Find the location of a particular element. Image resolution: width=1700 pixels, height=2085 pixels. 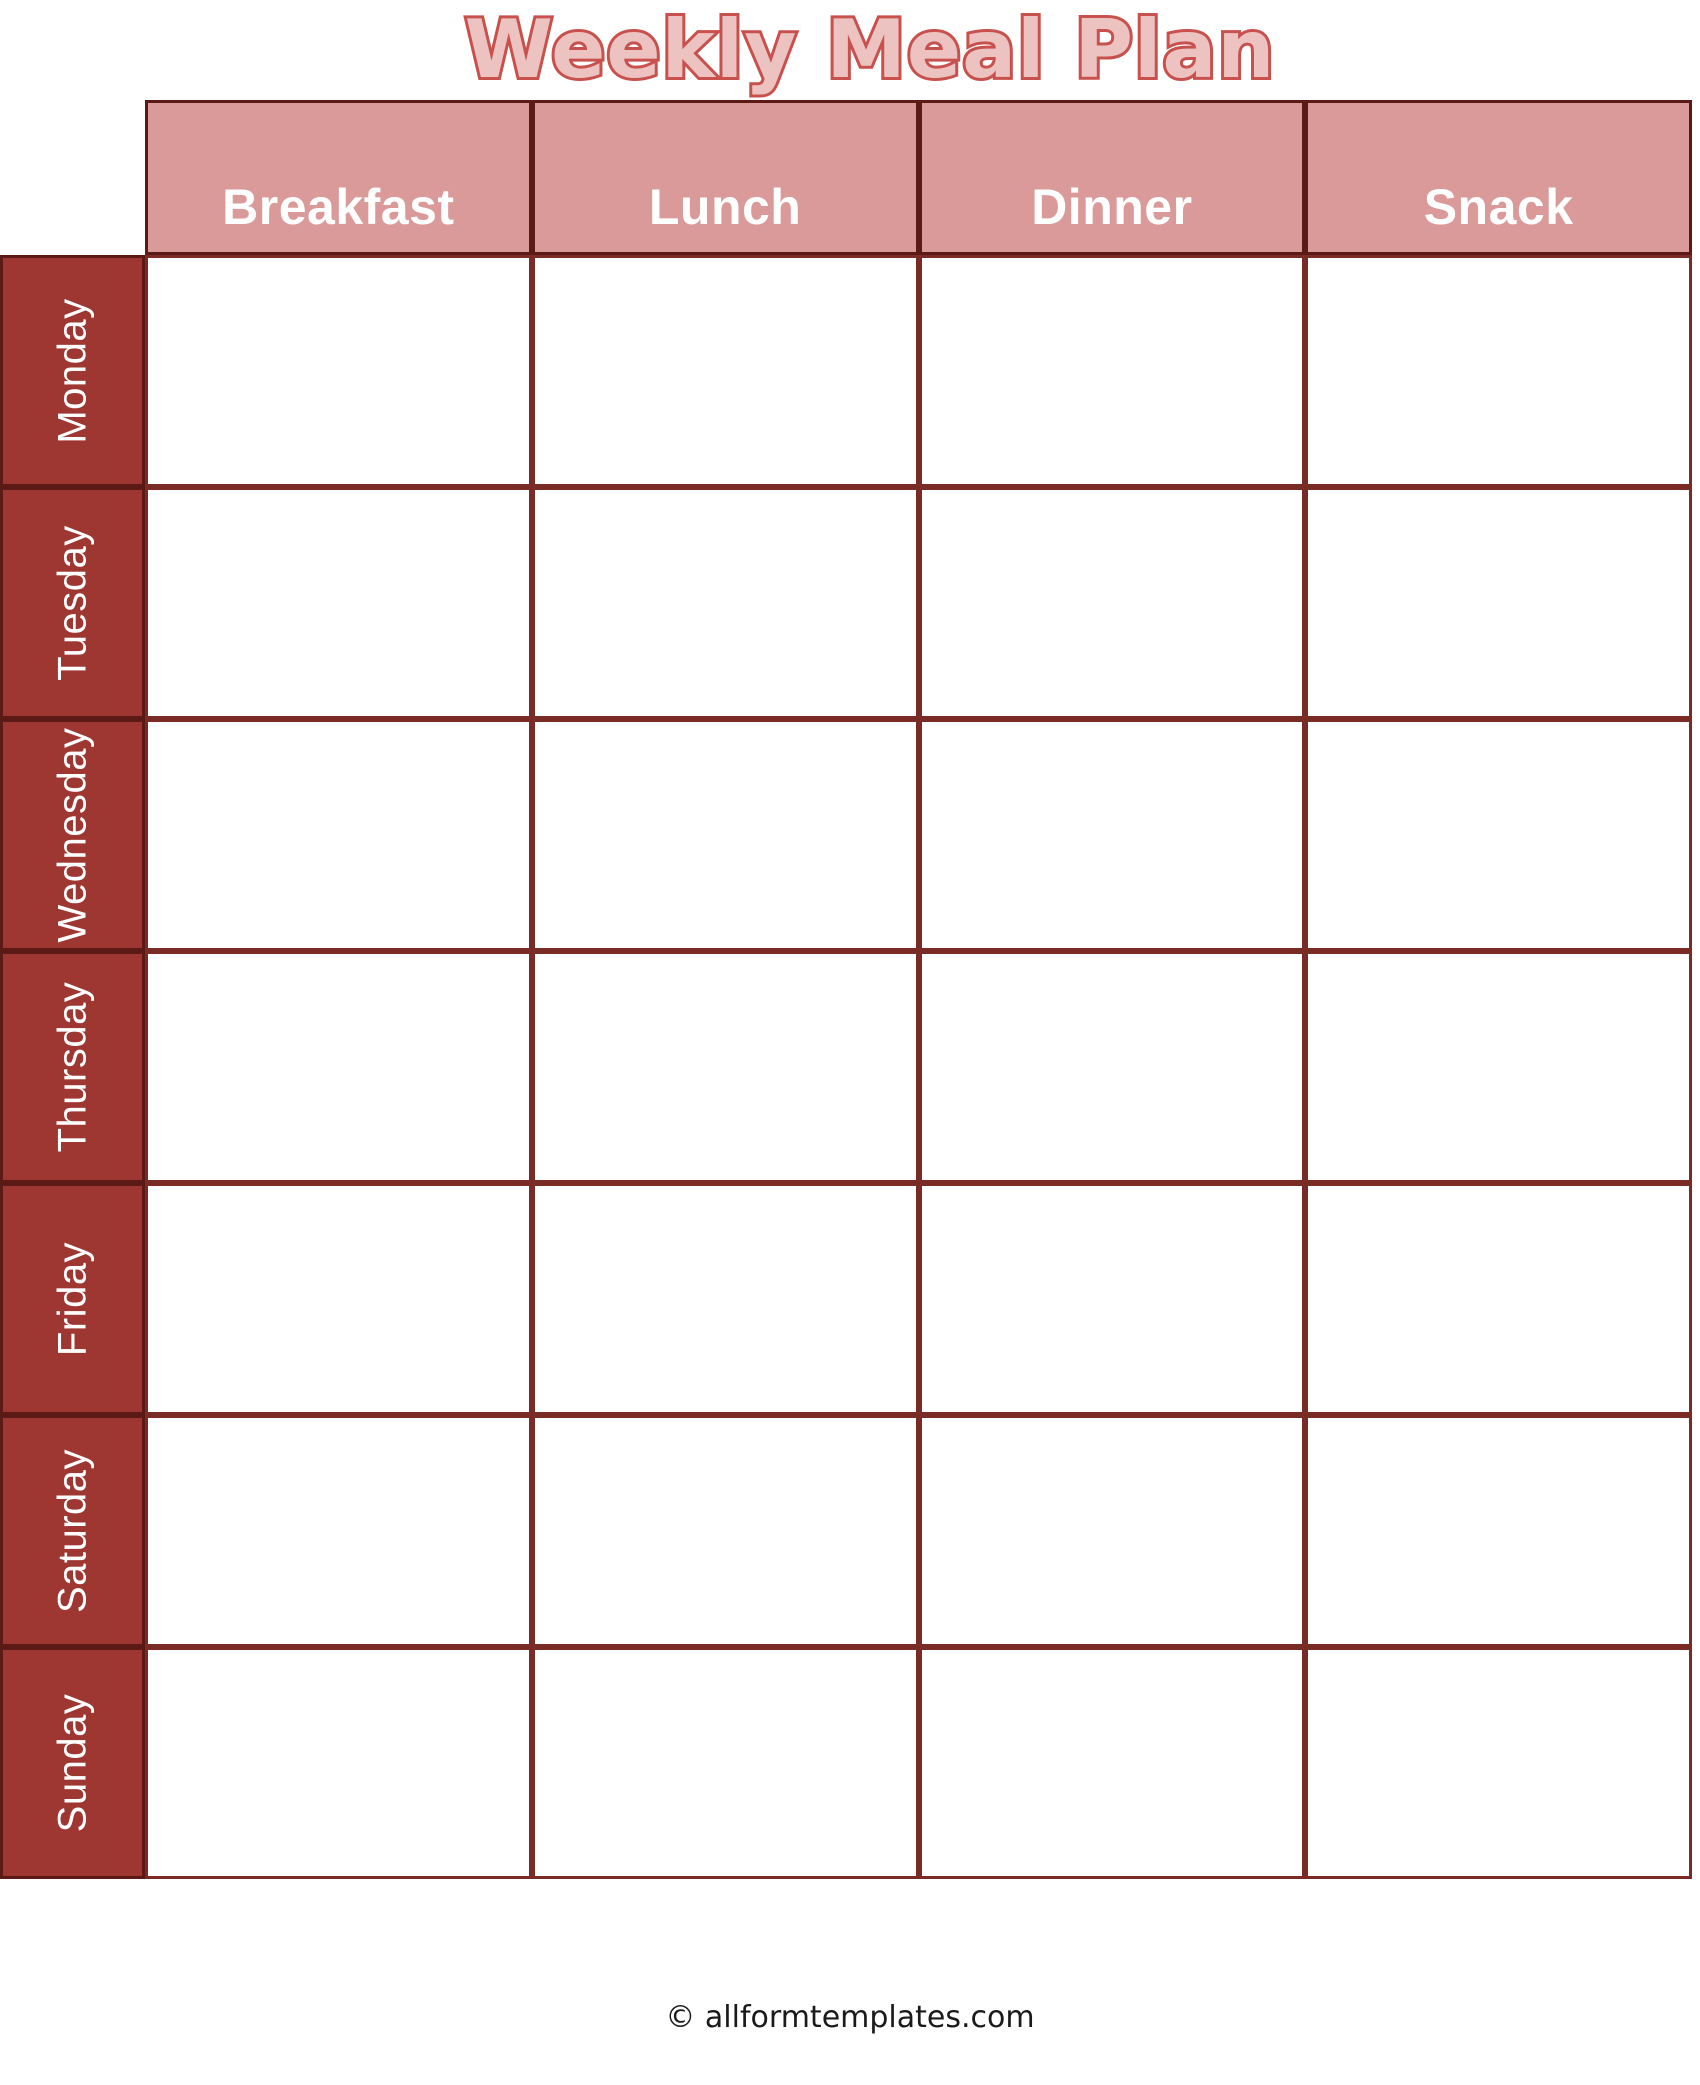

day-label-wednesday: Wednesday is located at coordinates (72, 835).